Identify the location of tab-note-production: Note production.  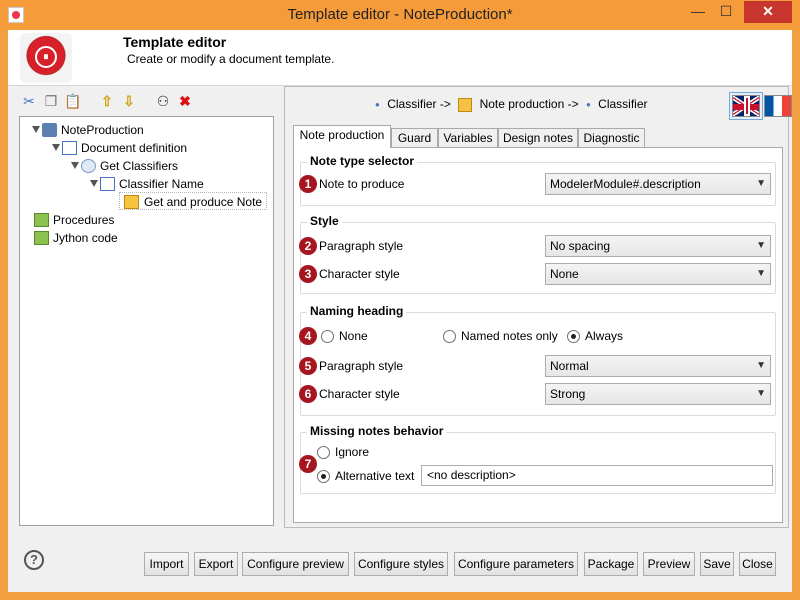
(342, 136).